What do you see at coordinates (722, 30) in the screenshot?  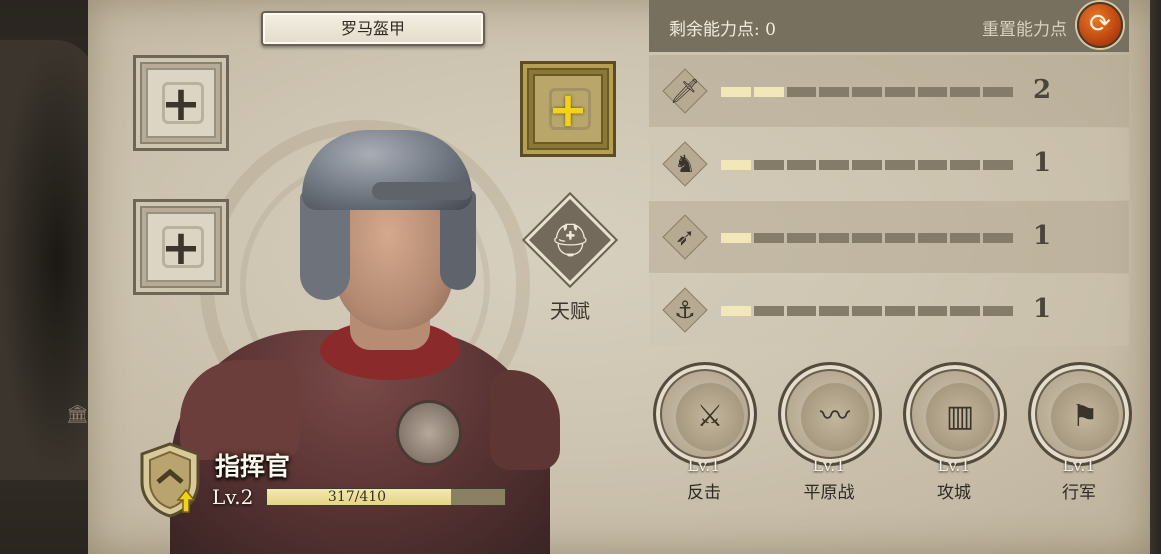 I see `remaining-points: 剩余能力点: 0` at bounding box center [722, 30].